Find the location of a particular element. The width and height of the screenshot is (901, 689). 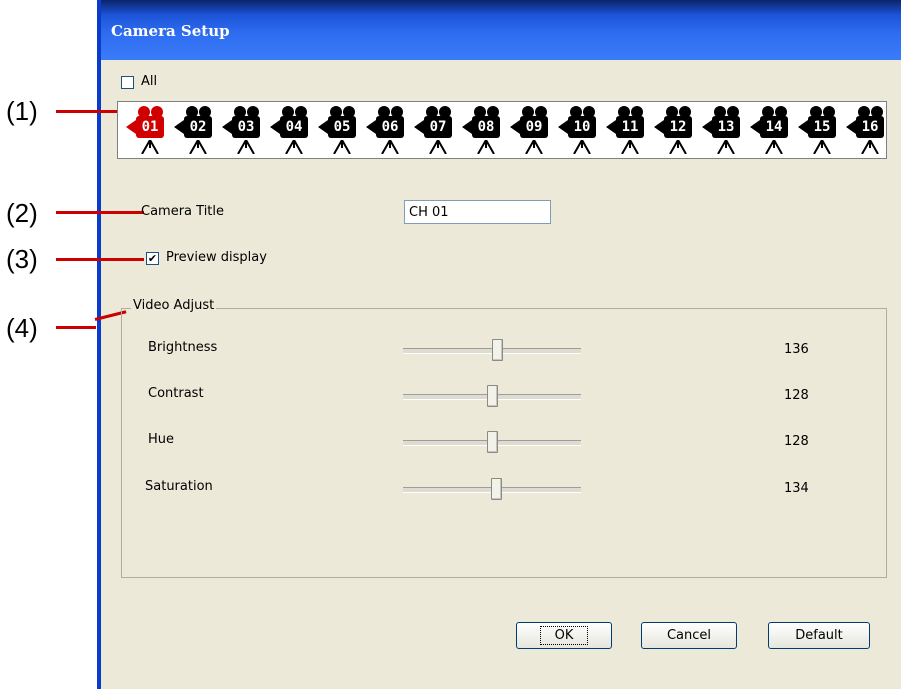

all-checkbox-label: All is located at coordinates (149, 81).